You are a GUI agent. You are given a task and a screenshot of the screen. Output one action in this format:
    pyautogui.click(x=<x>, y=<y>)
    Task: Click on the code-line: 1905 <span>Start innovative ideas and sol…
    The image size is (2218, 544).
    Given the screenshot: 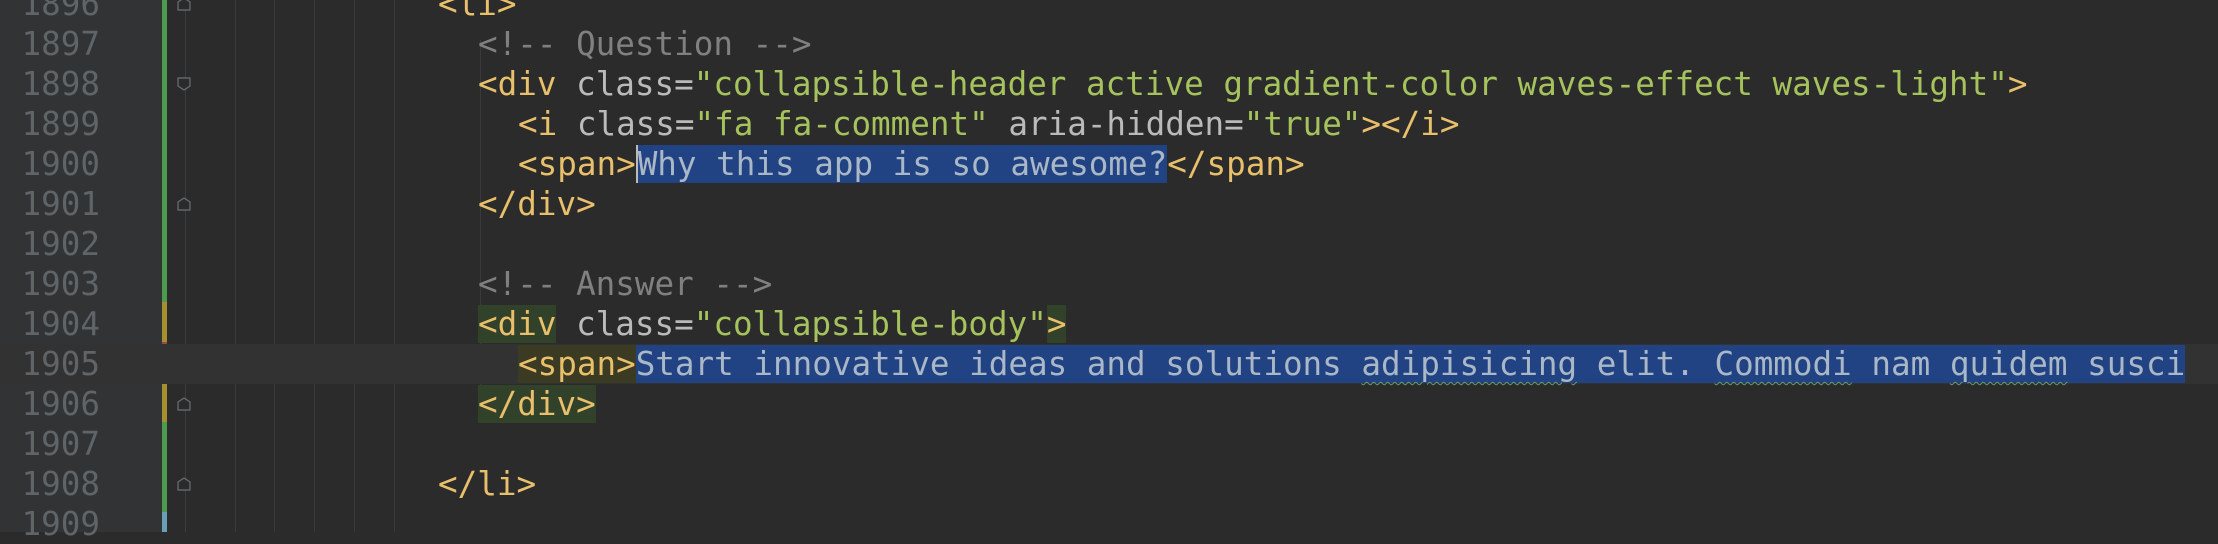 What is the action you would take?
    pyautogui.click(x=1109, y=364)
    